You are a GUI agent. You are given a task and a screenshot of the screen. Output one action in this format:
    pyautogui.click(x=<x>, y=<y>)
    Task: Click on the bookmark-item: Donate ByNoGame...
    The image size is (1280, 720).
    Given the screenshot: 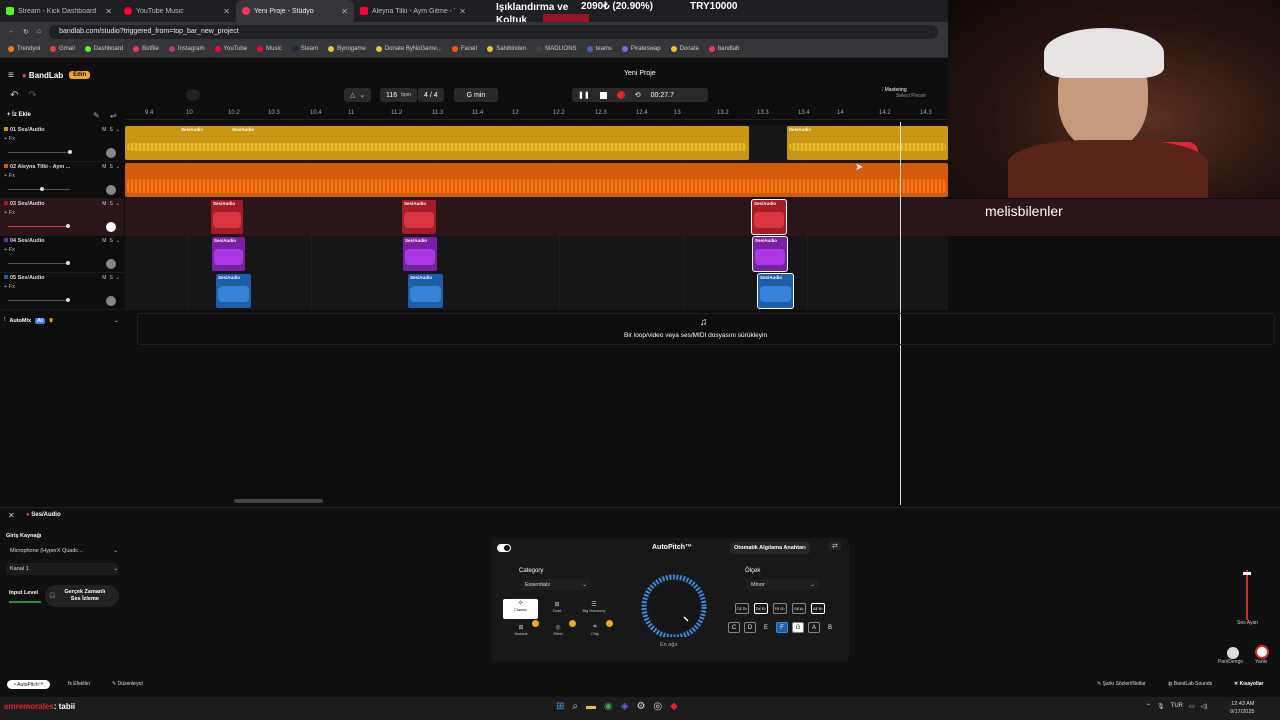 What is the action you would take?
    pyautogui.click(x=408, y=49)
    